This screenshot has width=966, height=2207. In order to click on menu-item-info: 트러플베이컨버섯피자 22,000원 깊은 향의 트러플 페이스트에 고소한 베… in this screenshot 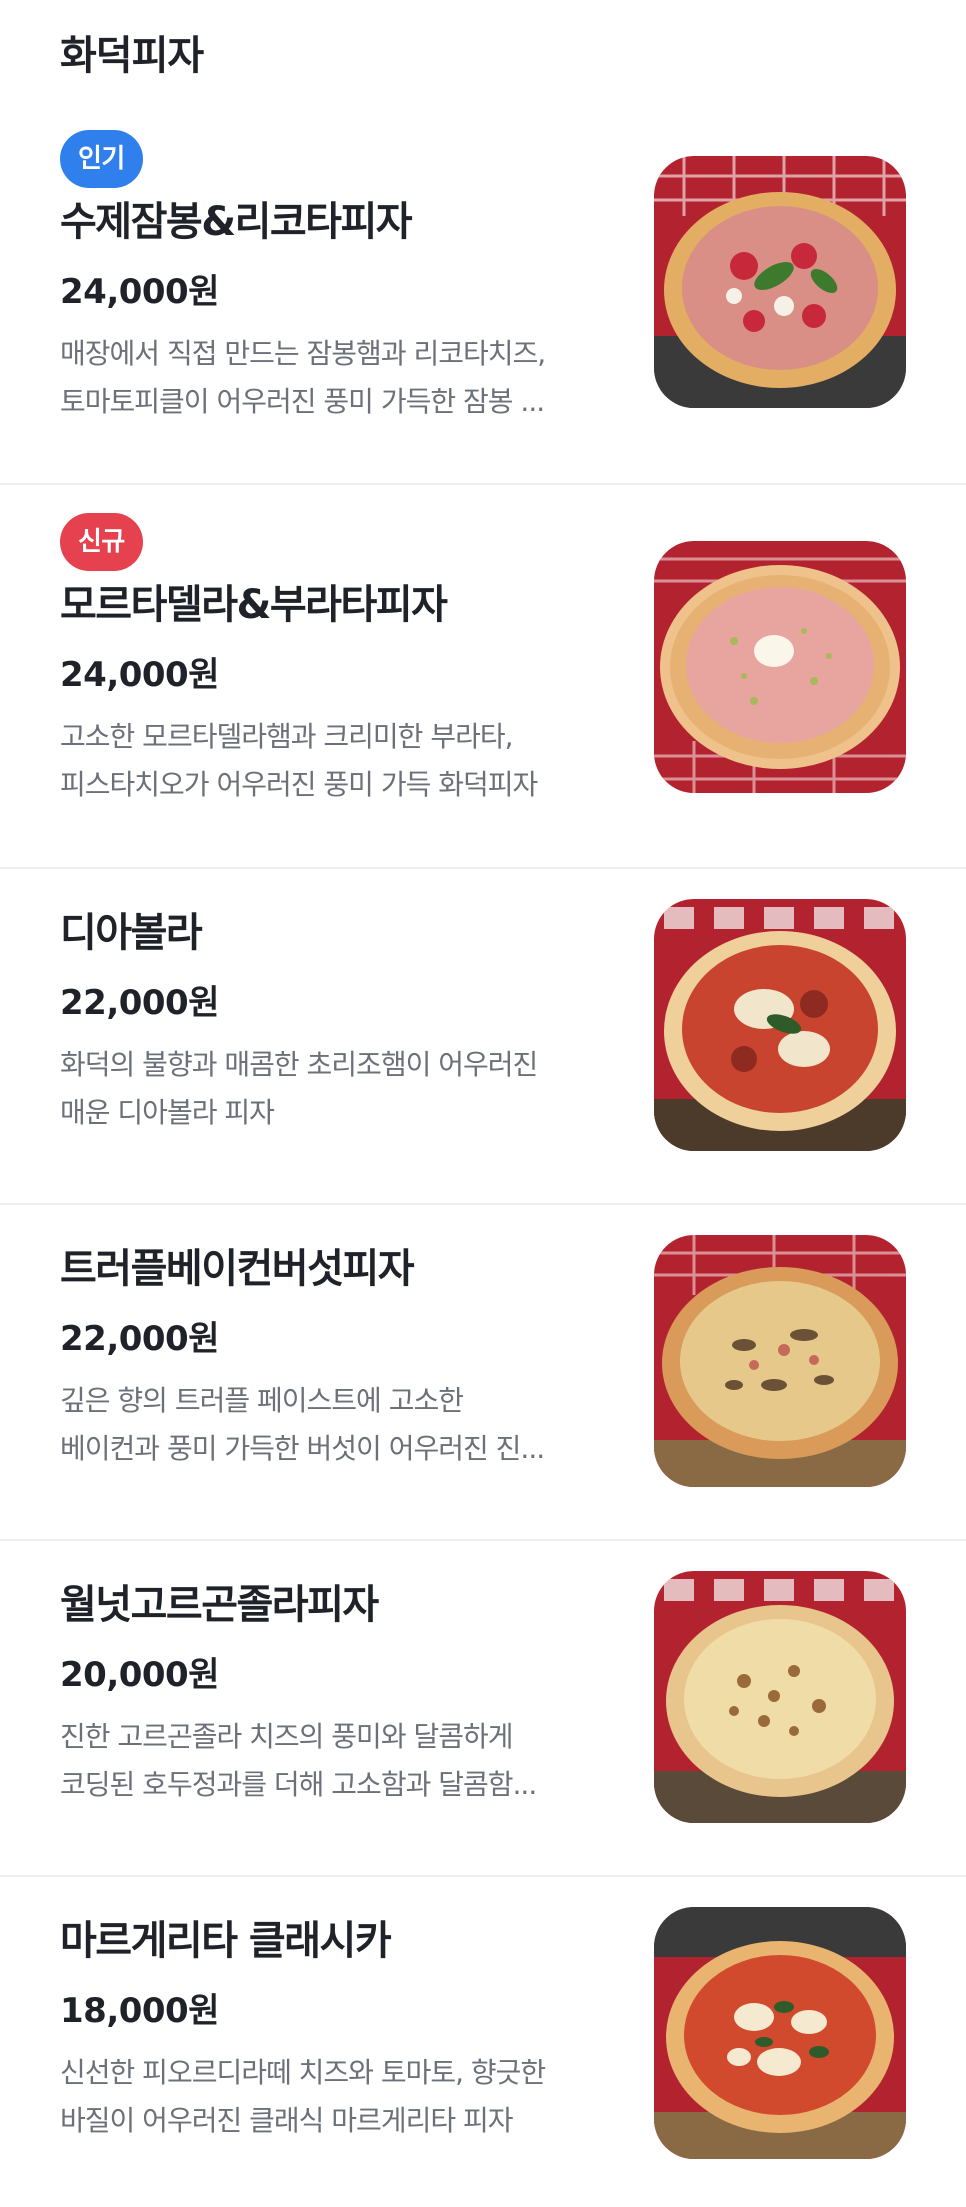, I will do `click(340, 1357)`.